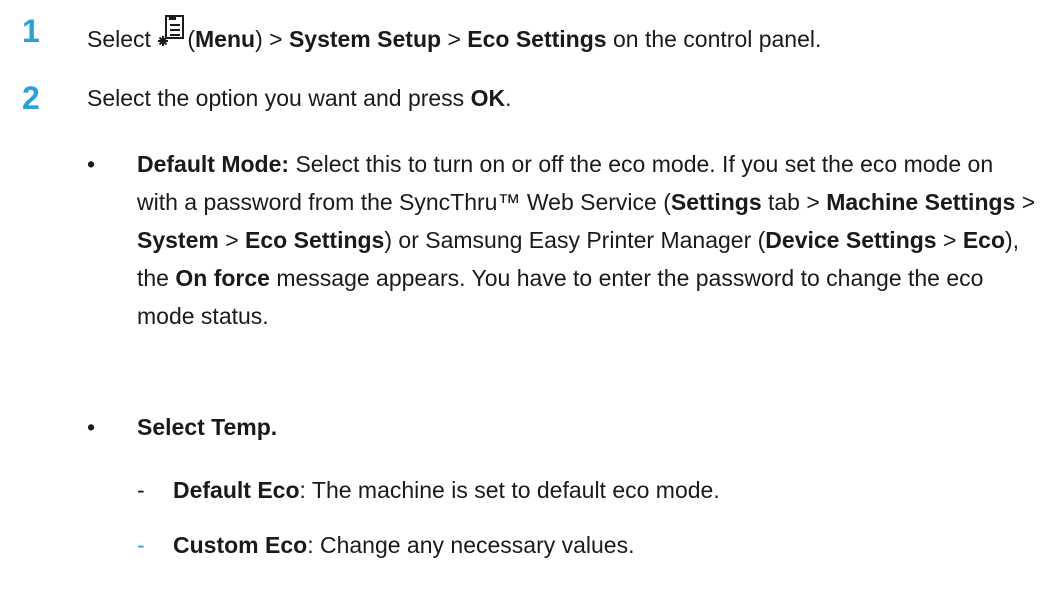 The height and width of the screenshot is (593, 1042). I want to click on step-number: 2, so click(31, 98).